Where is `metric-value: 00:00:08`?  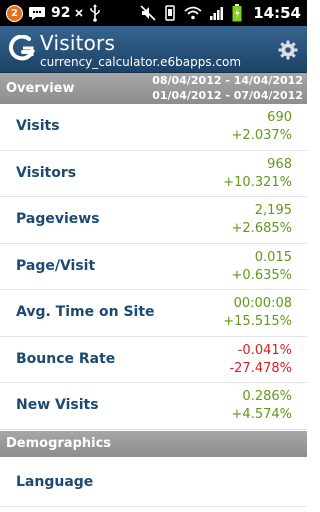
metric-value: 00:00:08 is located at coordinates (262, 303).